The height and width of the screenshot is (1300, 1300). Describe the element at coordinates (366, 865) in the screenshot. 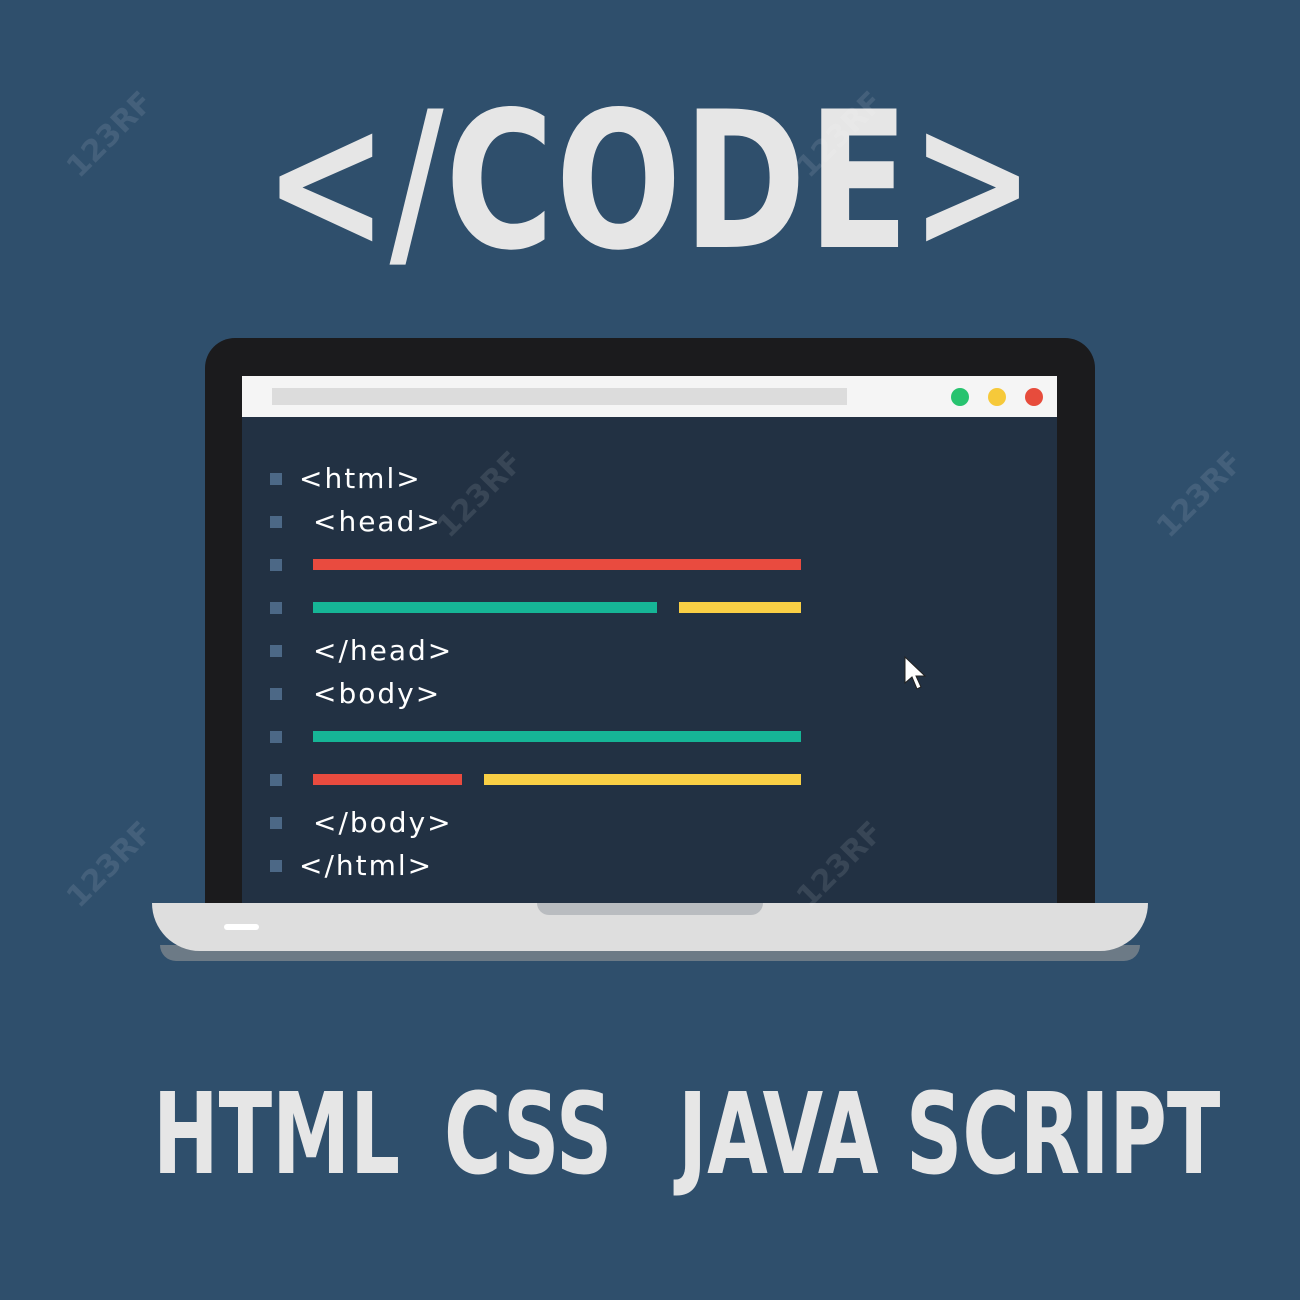

I see `code-text: </html>` at that location.